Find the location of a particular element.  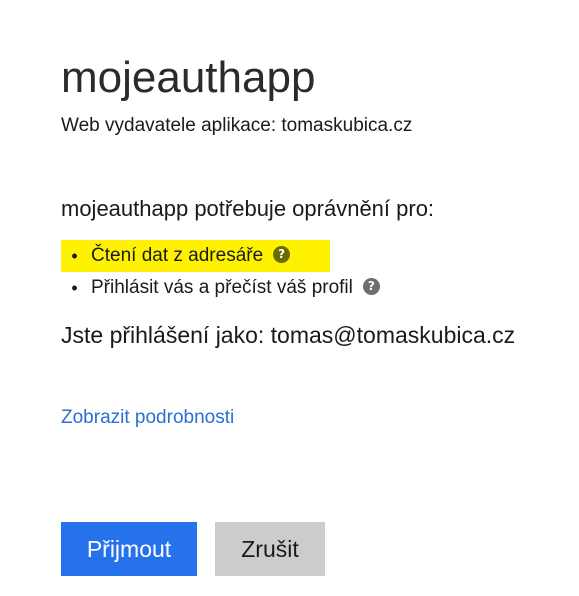

permission-item-sign-in-profile: • Přihlásit vás a přečíst váš profil ? is located at coordinates (220, 288).